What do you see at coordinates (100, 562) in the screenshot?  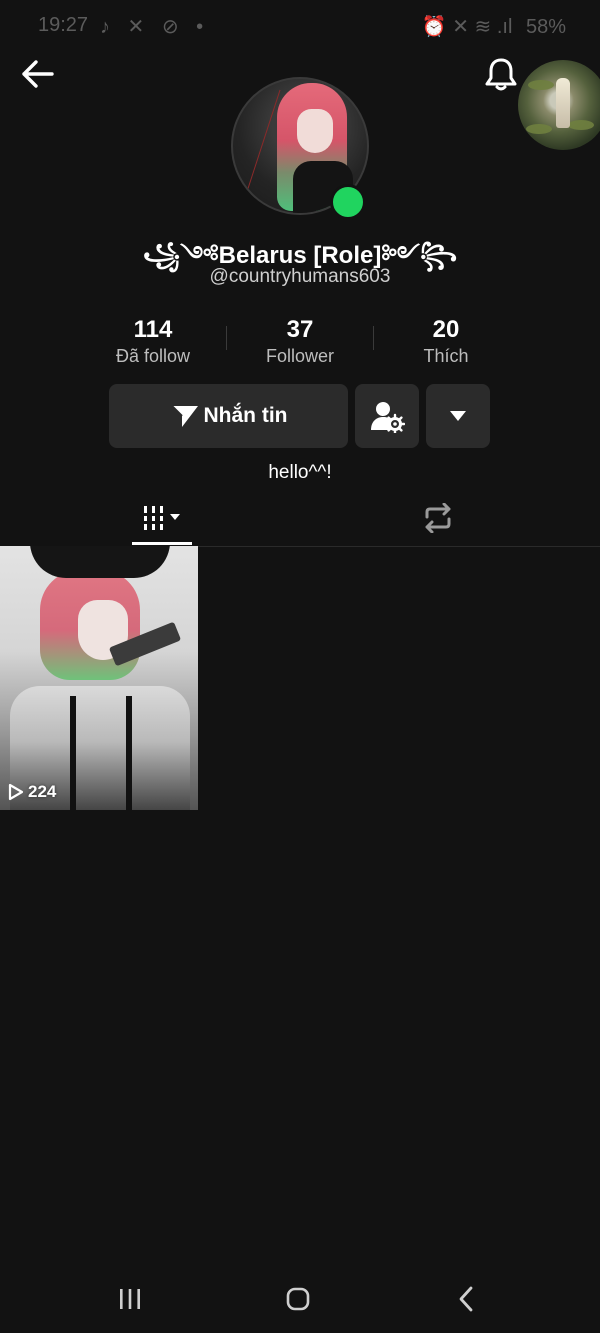 I see `video-figure-hat` at bounding box center [100, 562].